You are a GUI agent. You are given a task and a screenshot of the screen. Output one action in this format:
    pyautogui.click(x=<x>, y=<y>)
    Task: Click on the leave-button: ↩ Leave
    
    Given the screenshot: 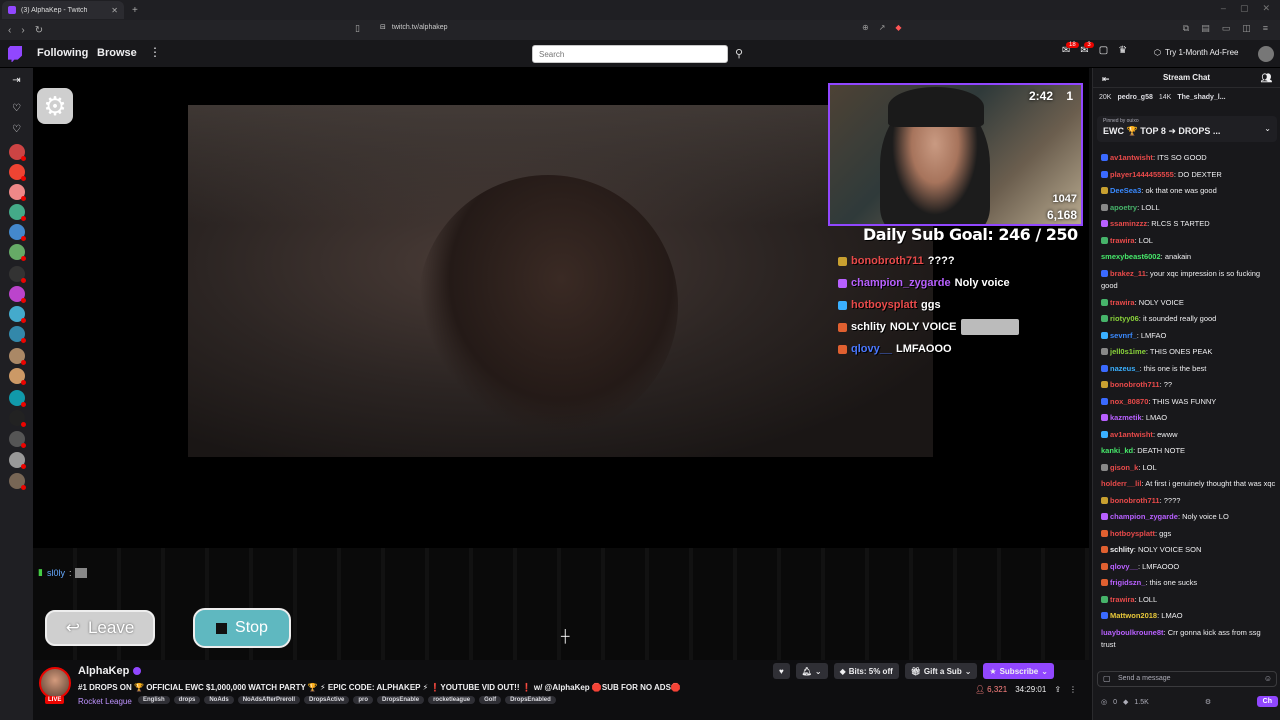 What is the action you would take?
    pyautogui.click(x=100, y=628)
    